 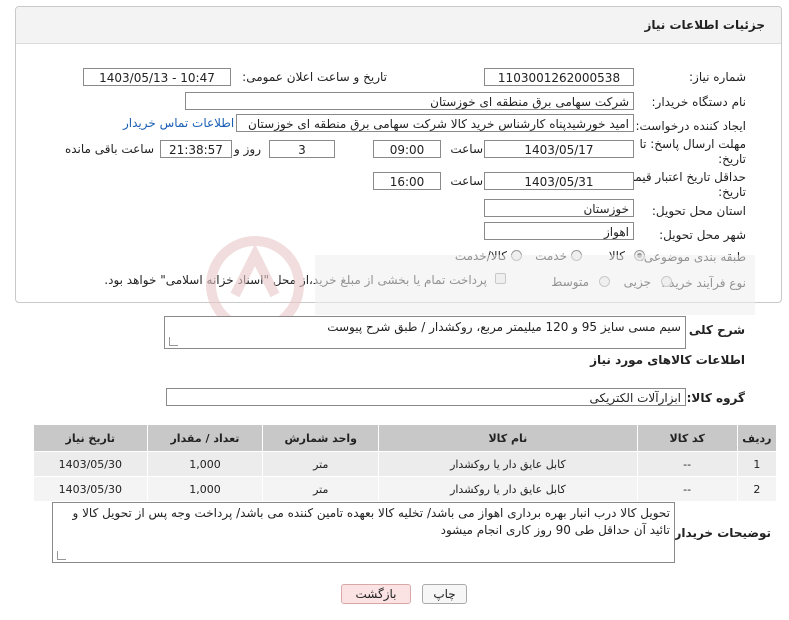 What do you see at coordinates (757, 464) in the screenshot?
I see `cell-row-number: 1` at bounding box center [757, 464].